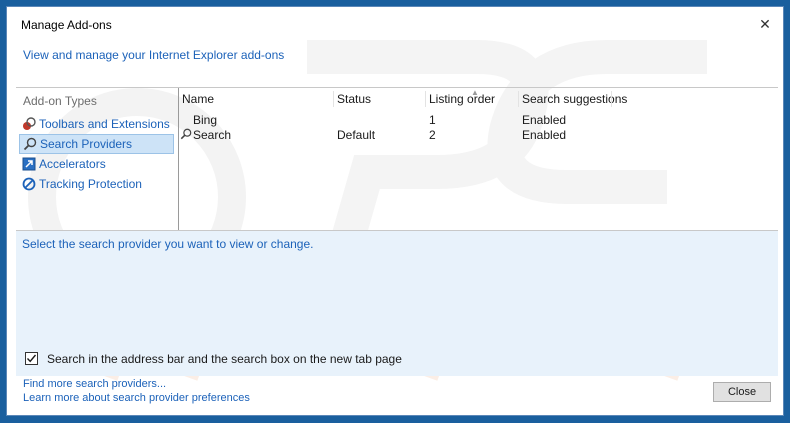  I want to click on column-header-name: Name, so click(198, 99).